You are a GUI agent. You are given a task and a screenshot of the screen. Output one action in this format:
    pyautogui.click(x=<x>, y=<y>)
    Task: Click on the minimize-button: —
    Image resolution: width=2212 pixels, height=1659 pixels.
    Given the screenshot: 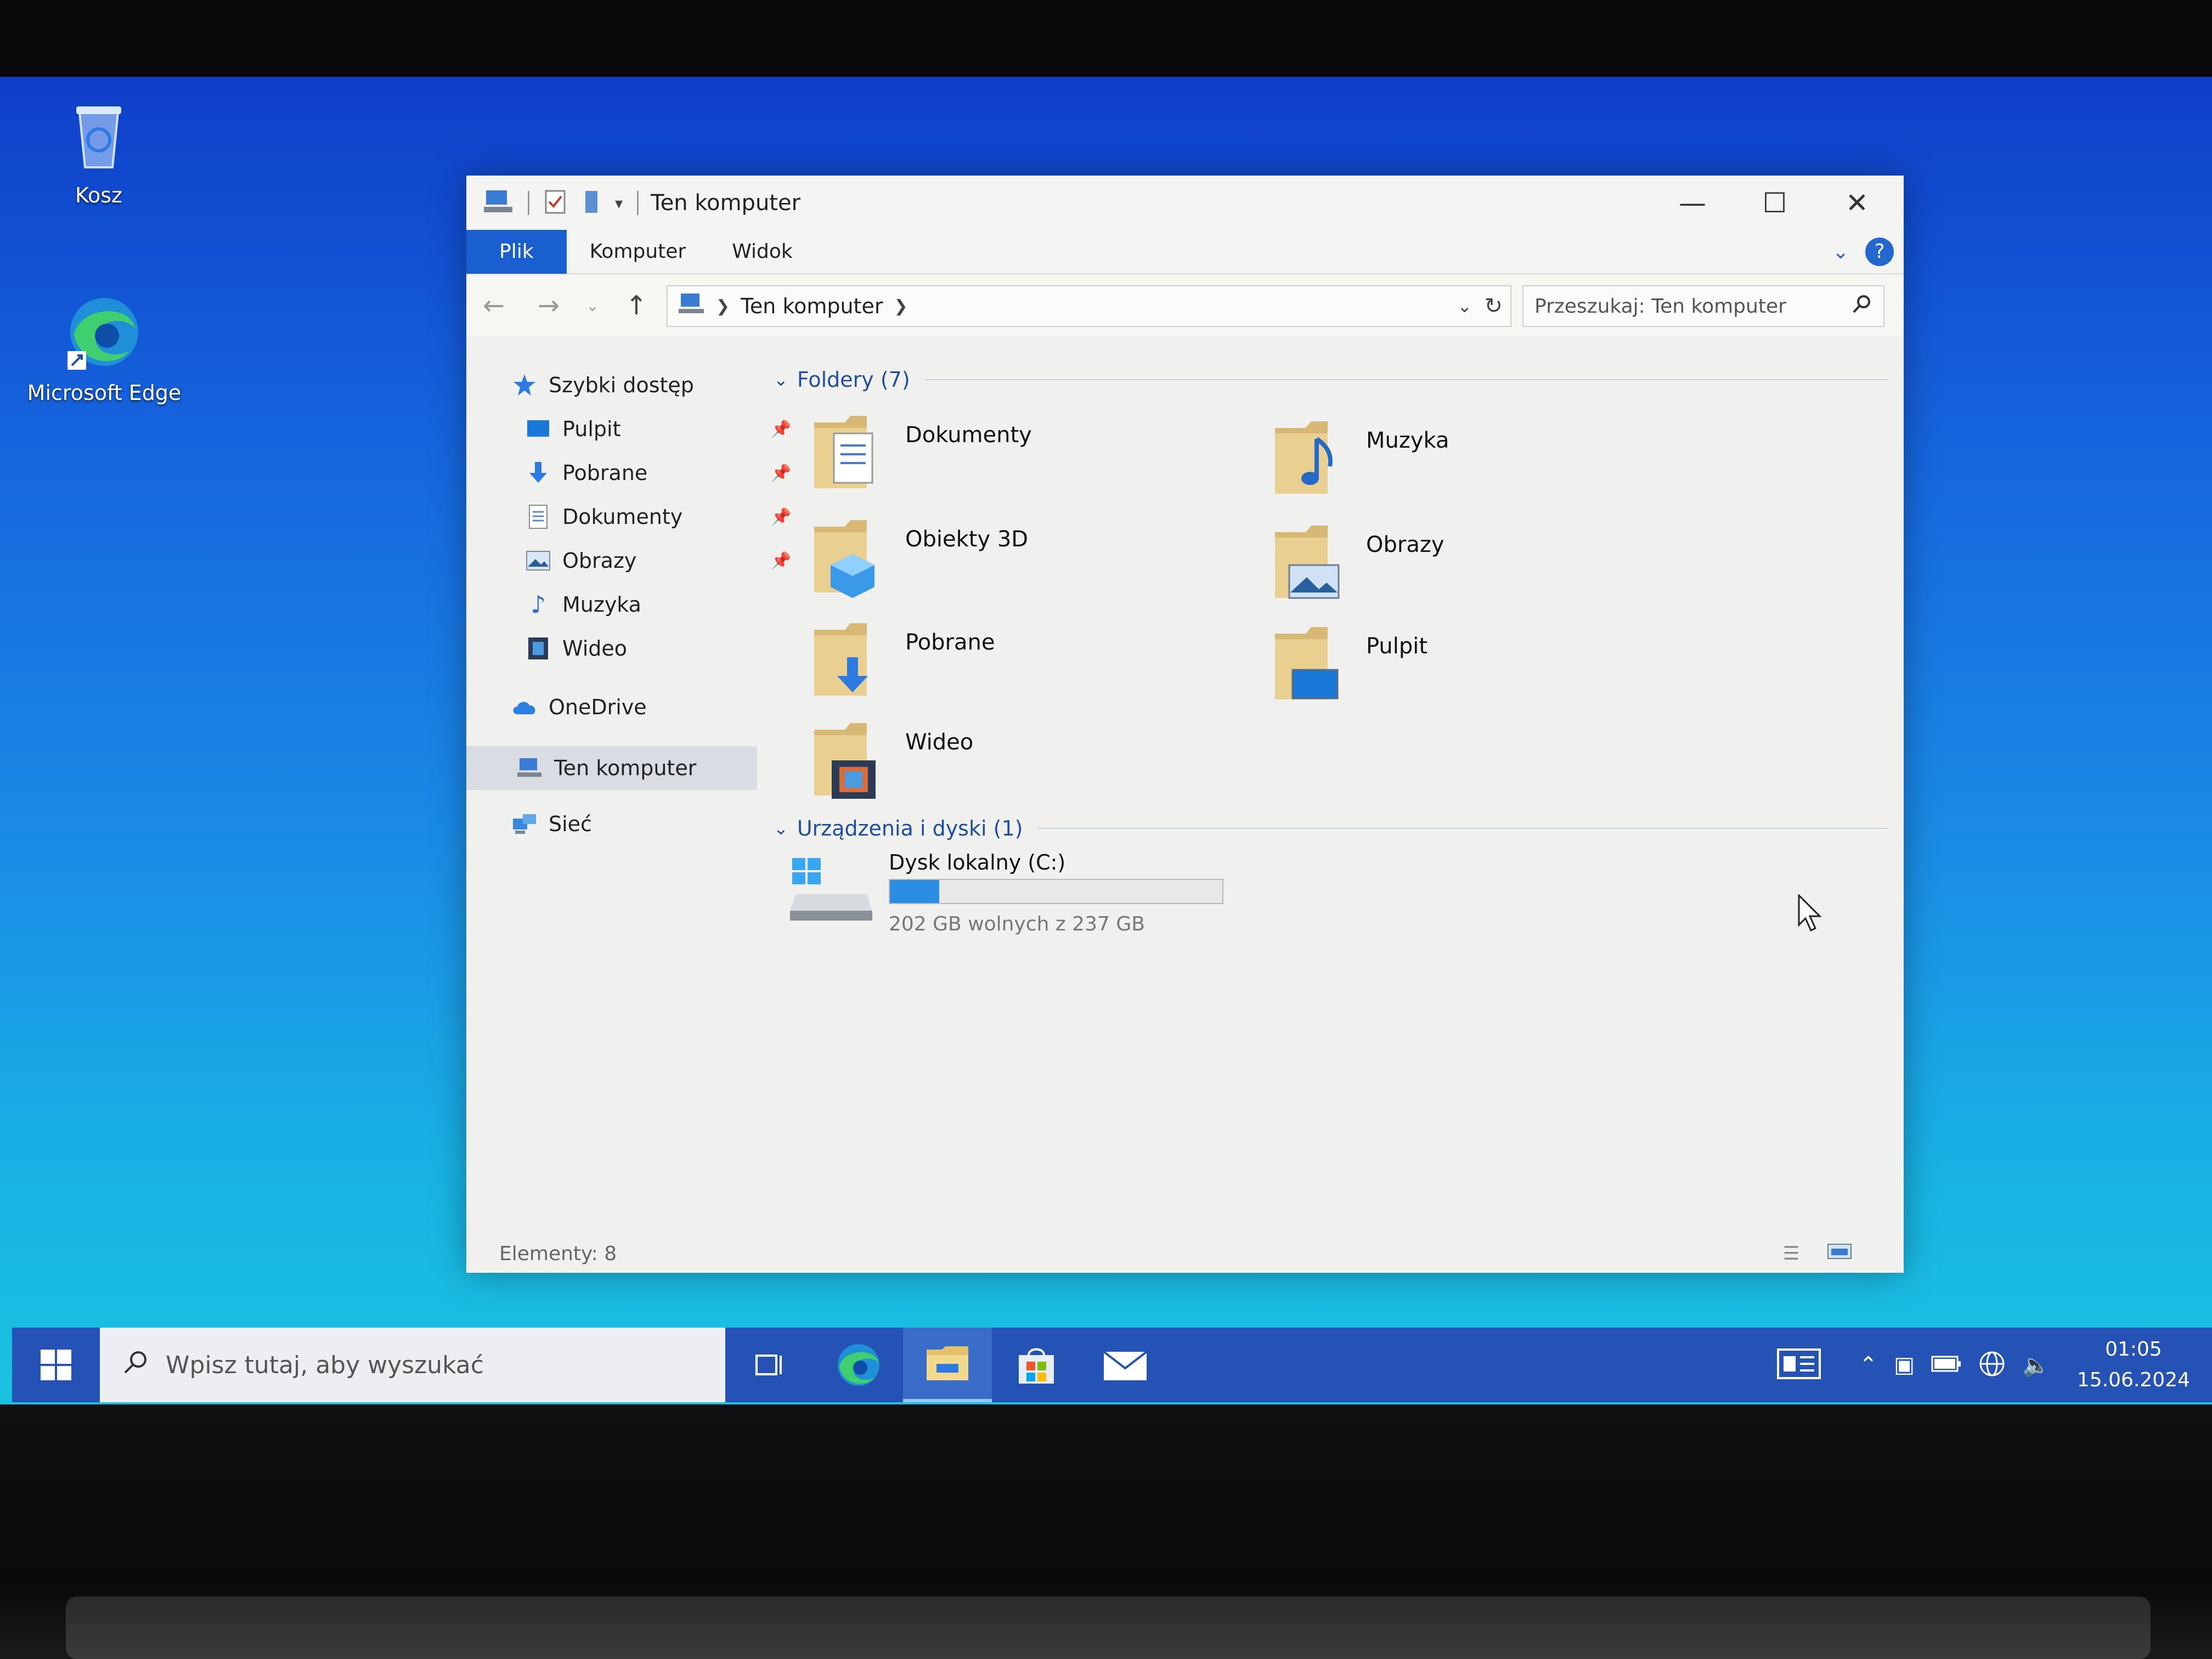 What is the action you would take?
    pyautogui.click(x=1692, y=203)
    